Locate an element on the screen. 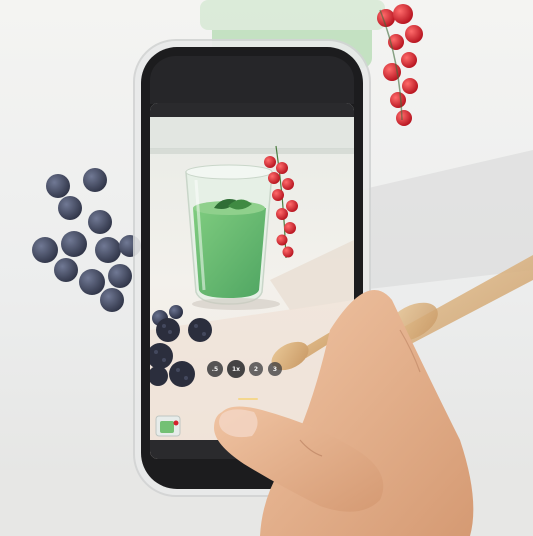 This screenshot has height=536, width=533. zoom-option-1: 1x is located at coordinates (236, 369).